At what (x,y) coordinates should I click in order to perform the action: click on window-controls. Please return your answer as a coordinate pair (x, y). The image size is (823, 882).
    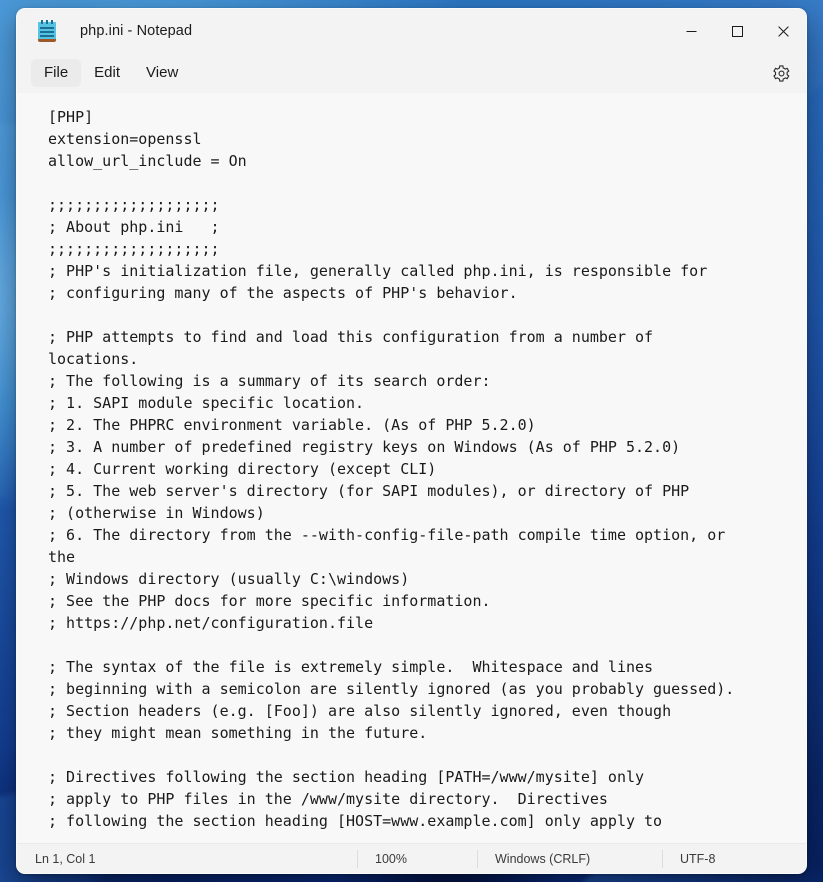
    Looking at the image, I should click on (737, 31).